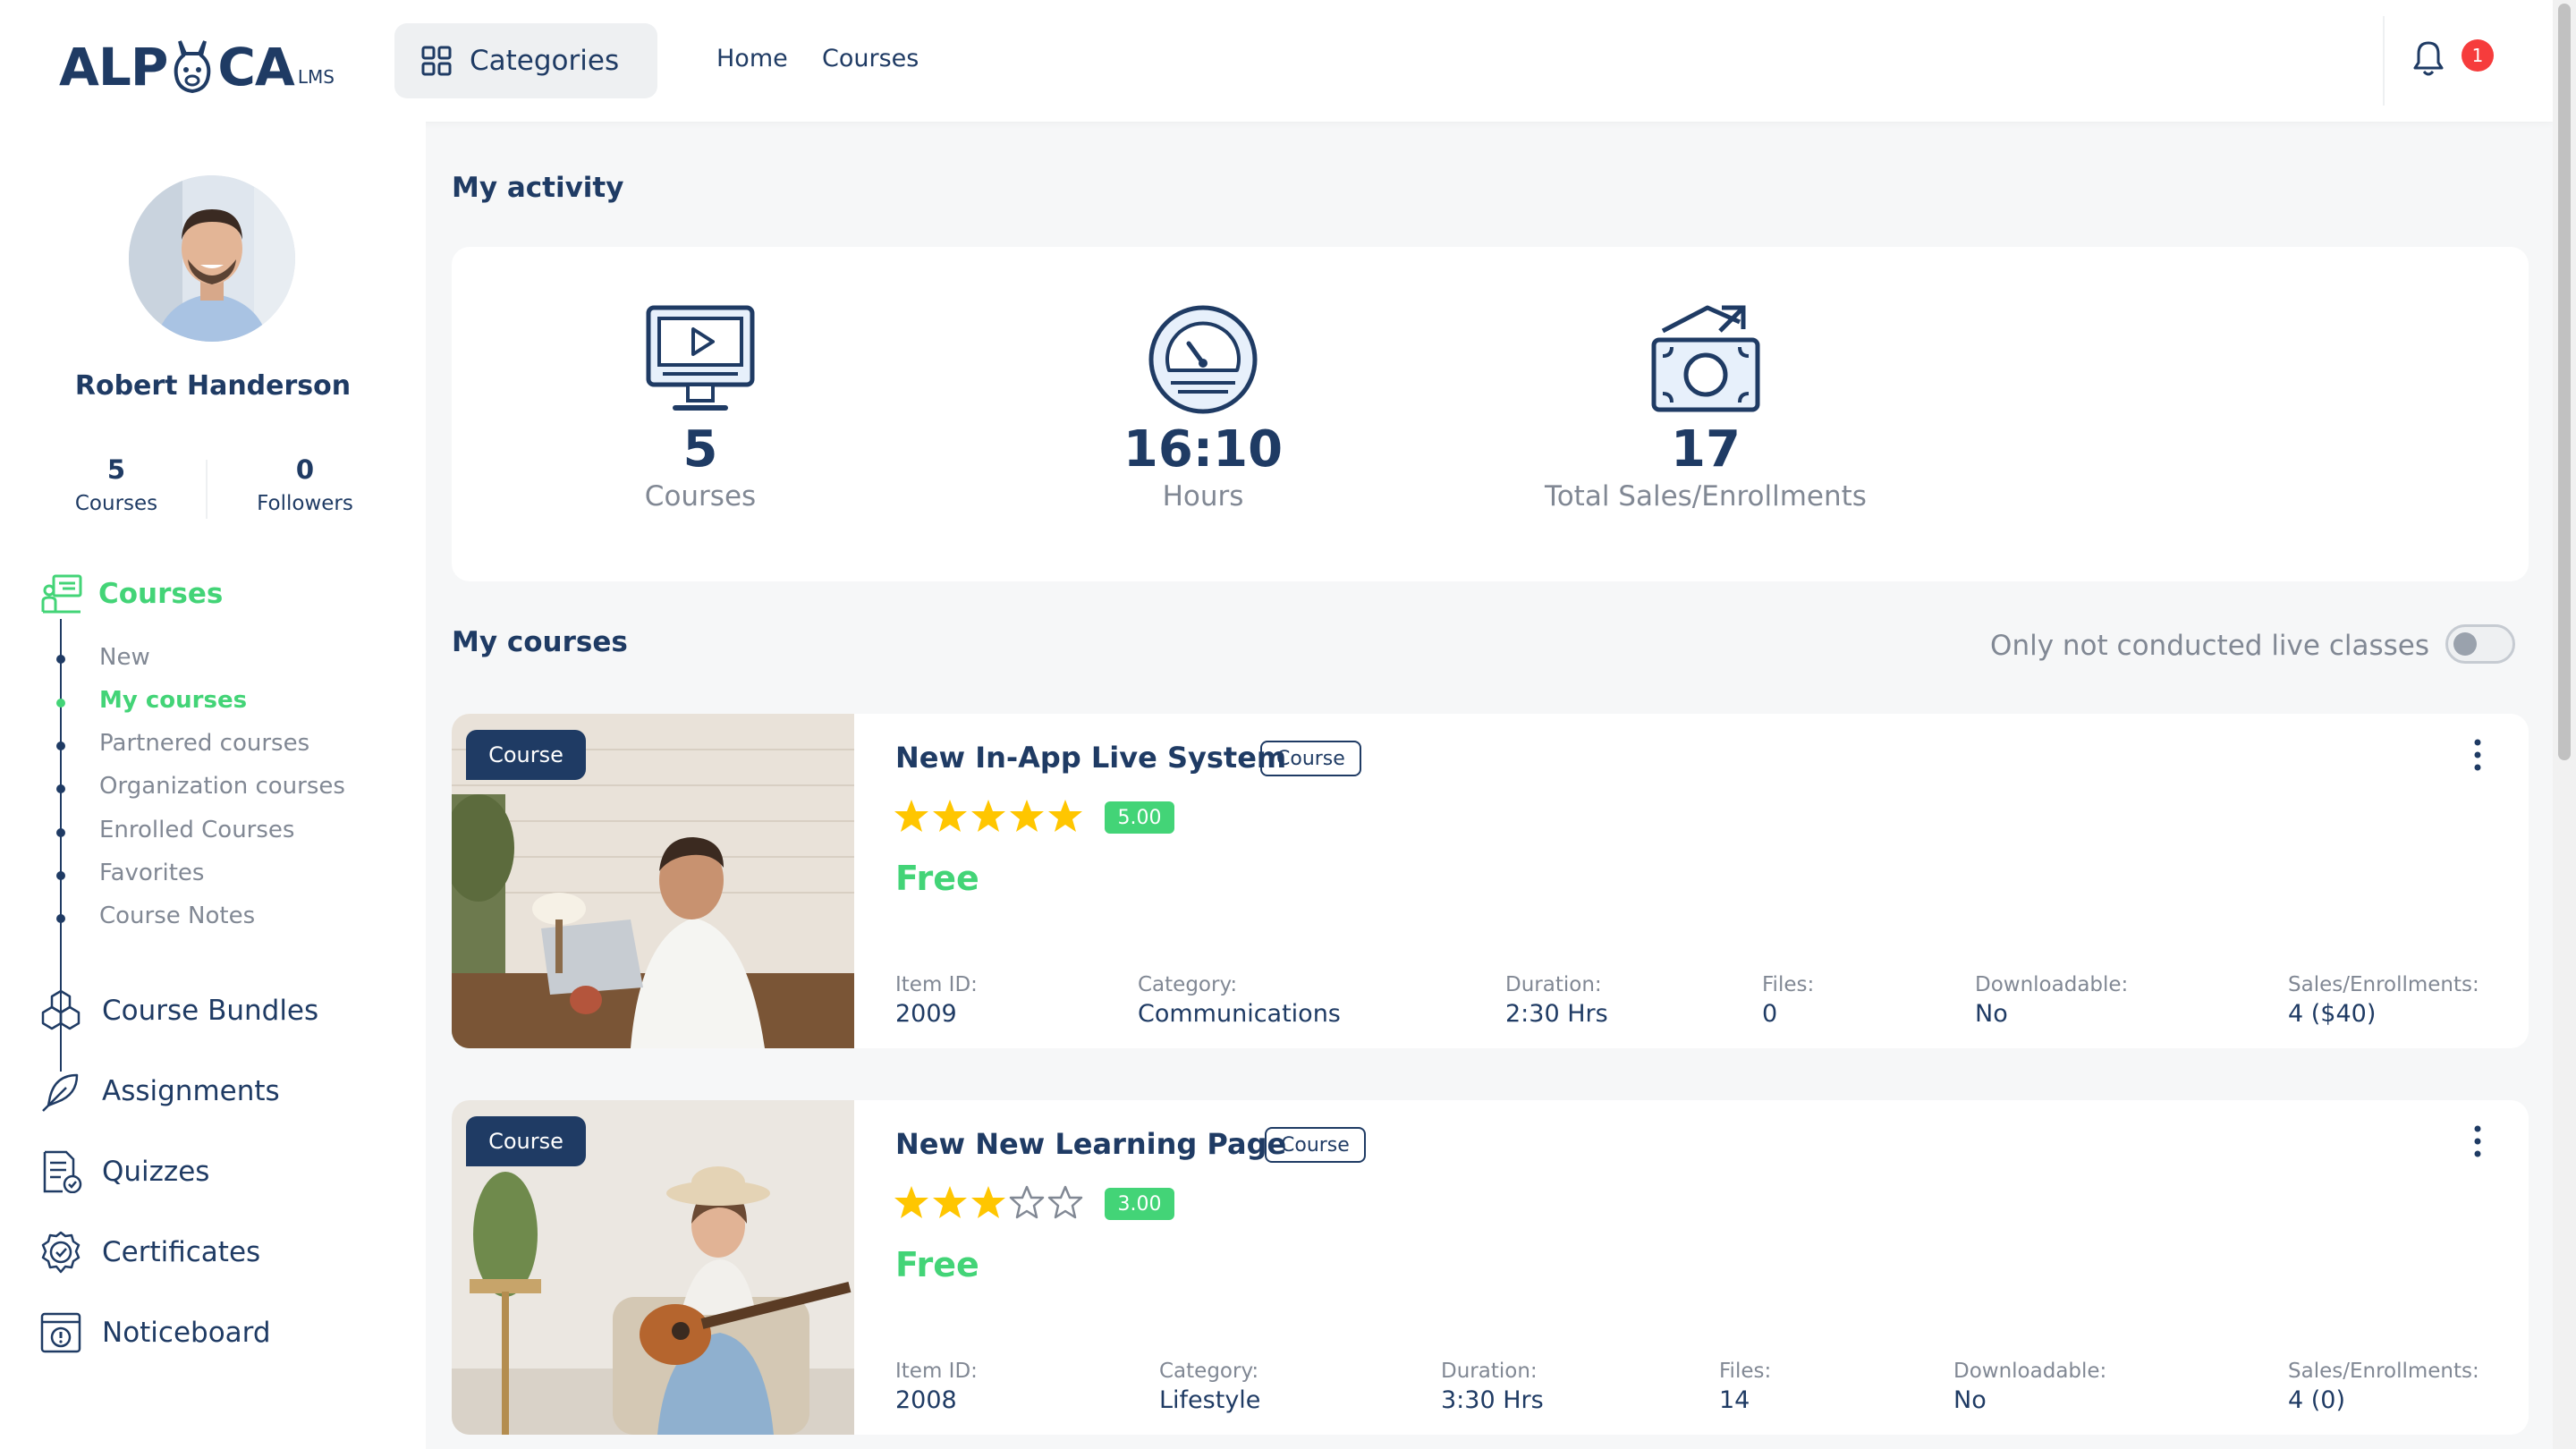  I want to click on course-title: New In-App Live System, so click(1090, 758).